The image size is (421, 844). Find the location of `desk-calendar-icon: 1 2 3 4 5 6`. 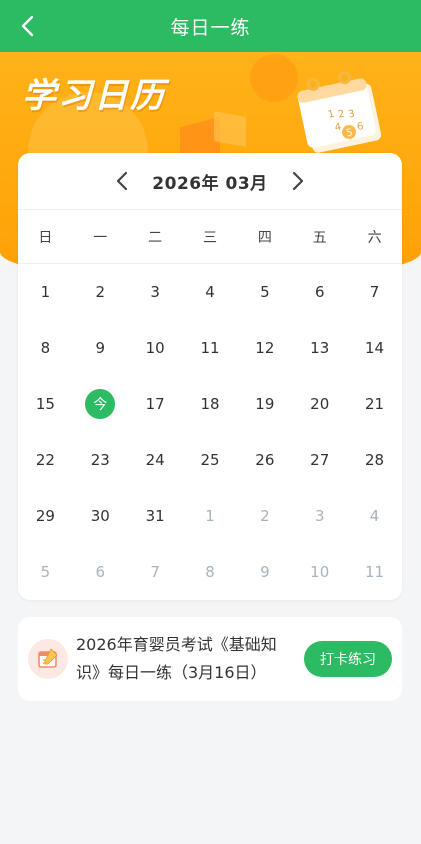

desk-calendar-icon: 1 2 3 4 5 6 is located at coordinates (339, 112).